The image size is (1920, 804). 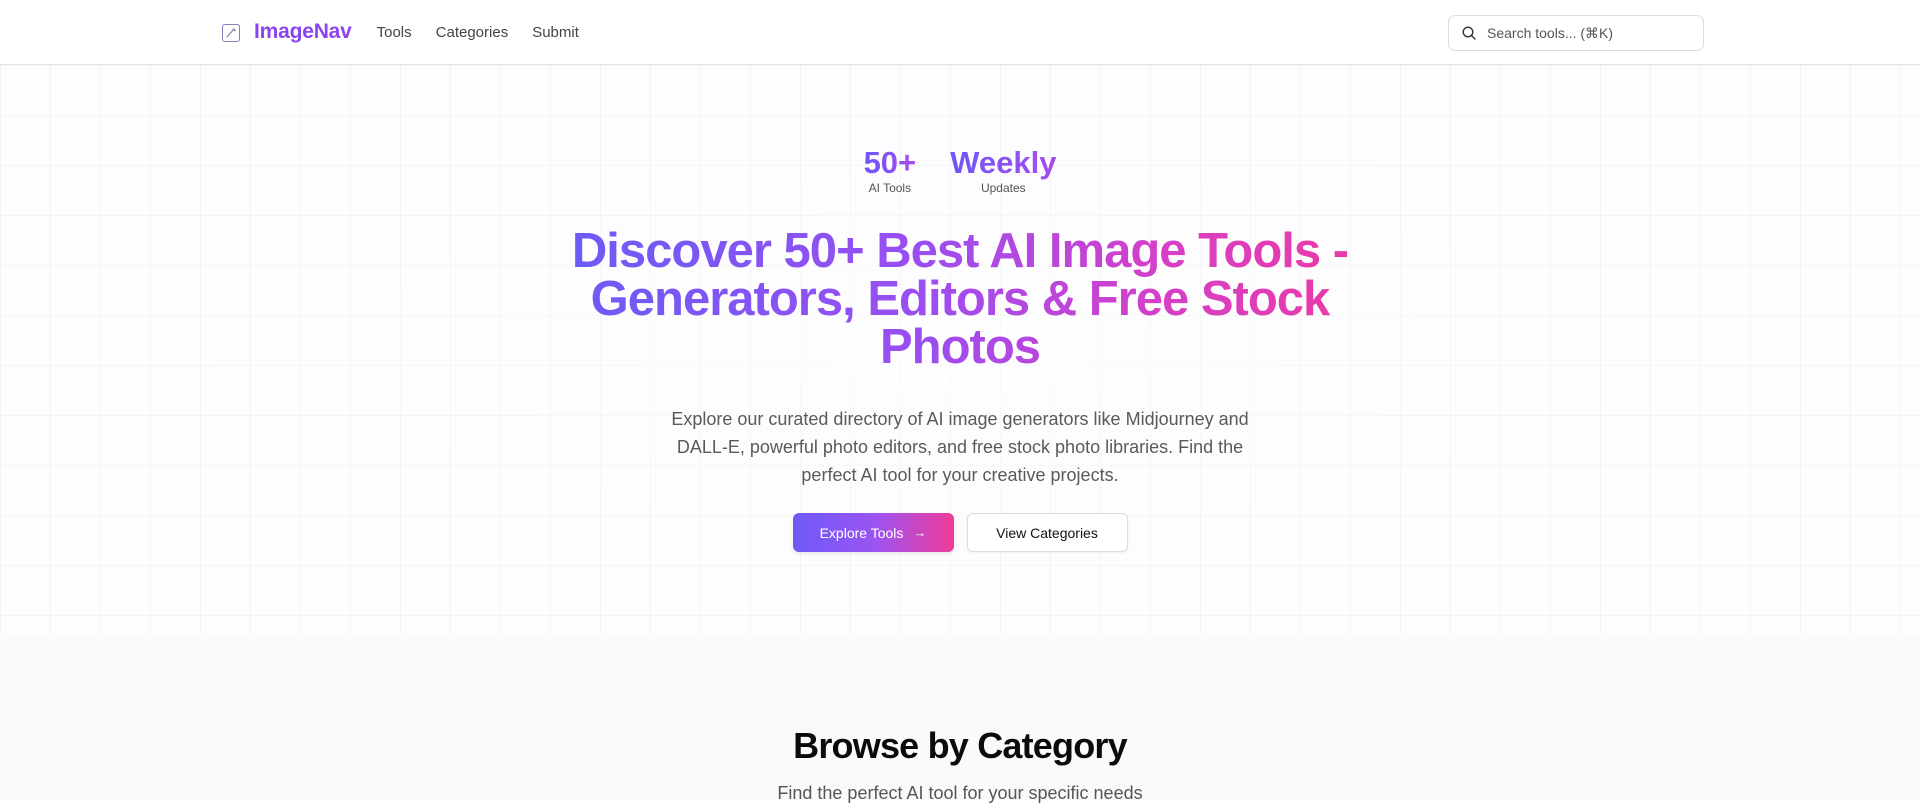 I want to click on stat-updates: Weekly Updates, so click(x=1003, y=170).